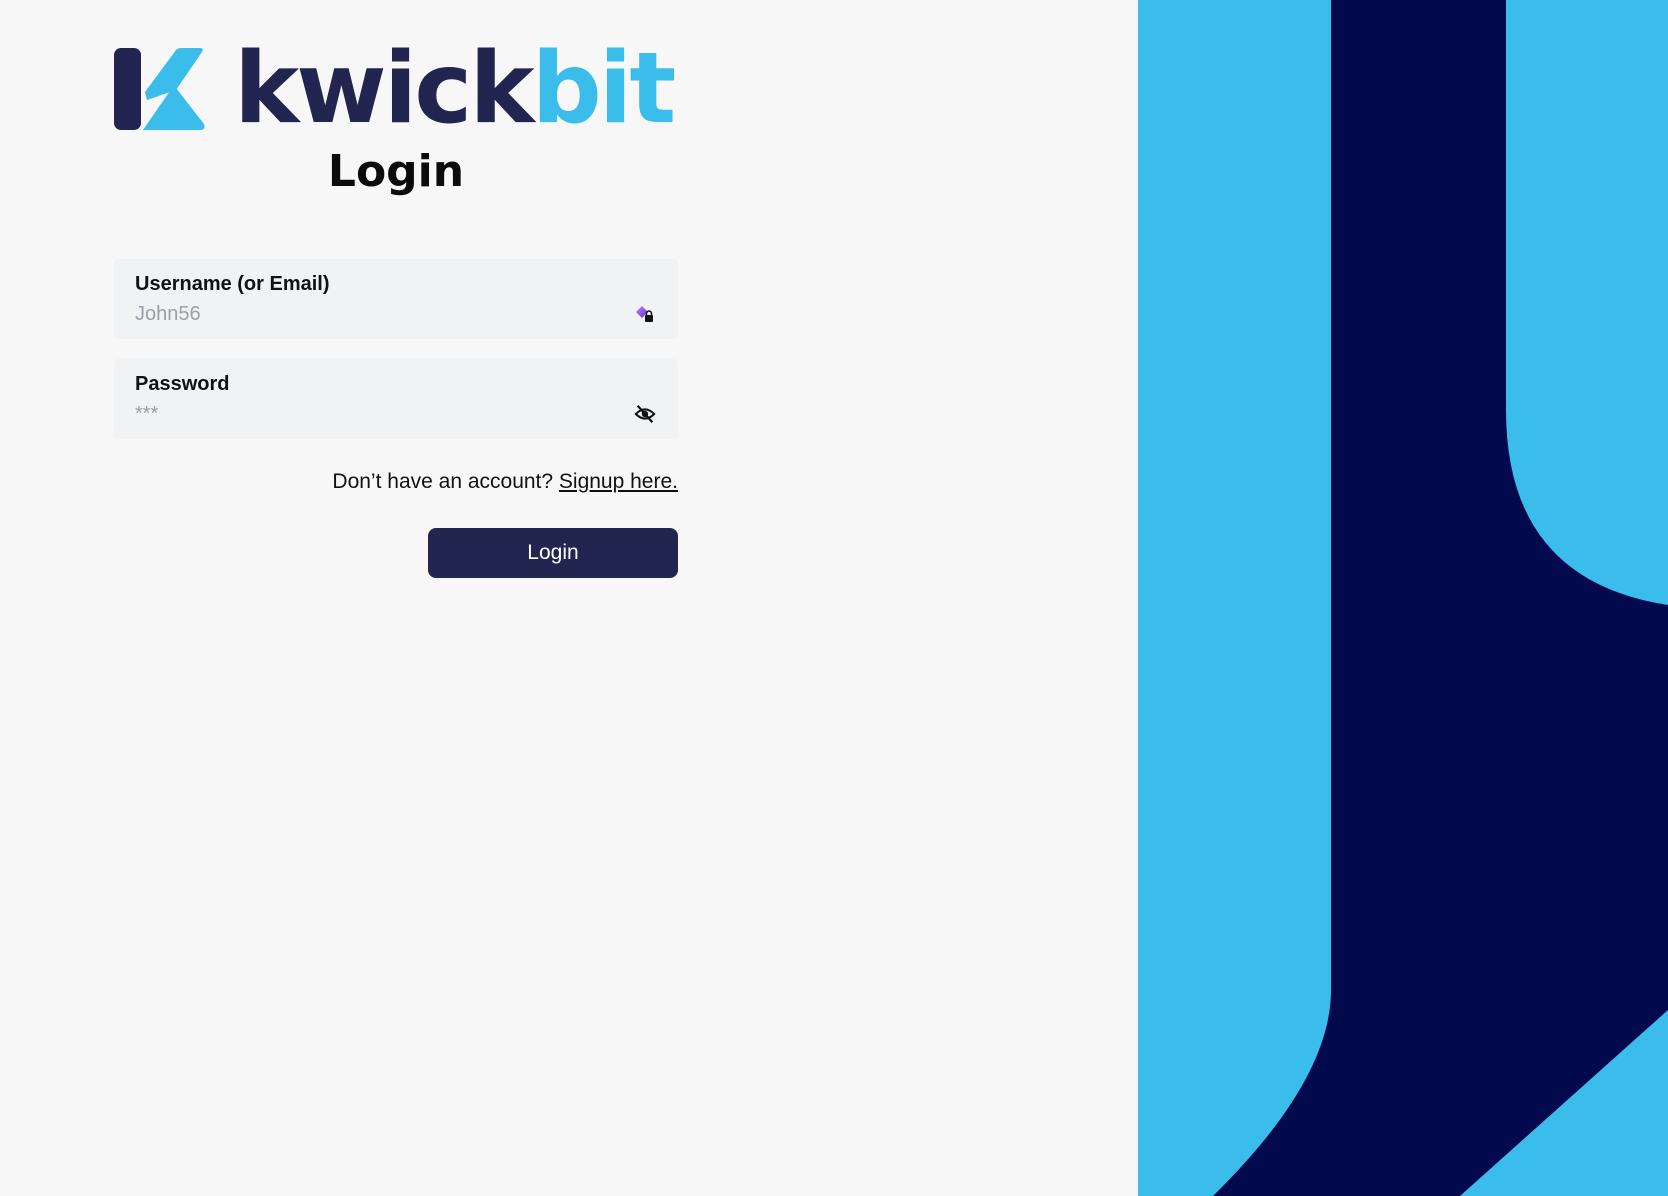 The width and height of the screenshot is (1668, 1196). What do you see at coordinates (645, 414) in the screenshot?
I see `eye-off-icon` at bounding box center [645, 414].